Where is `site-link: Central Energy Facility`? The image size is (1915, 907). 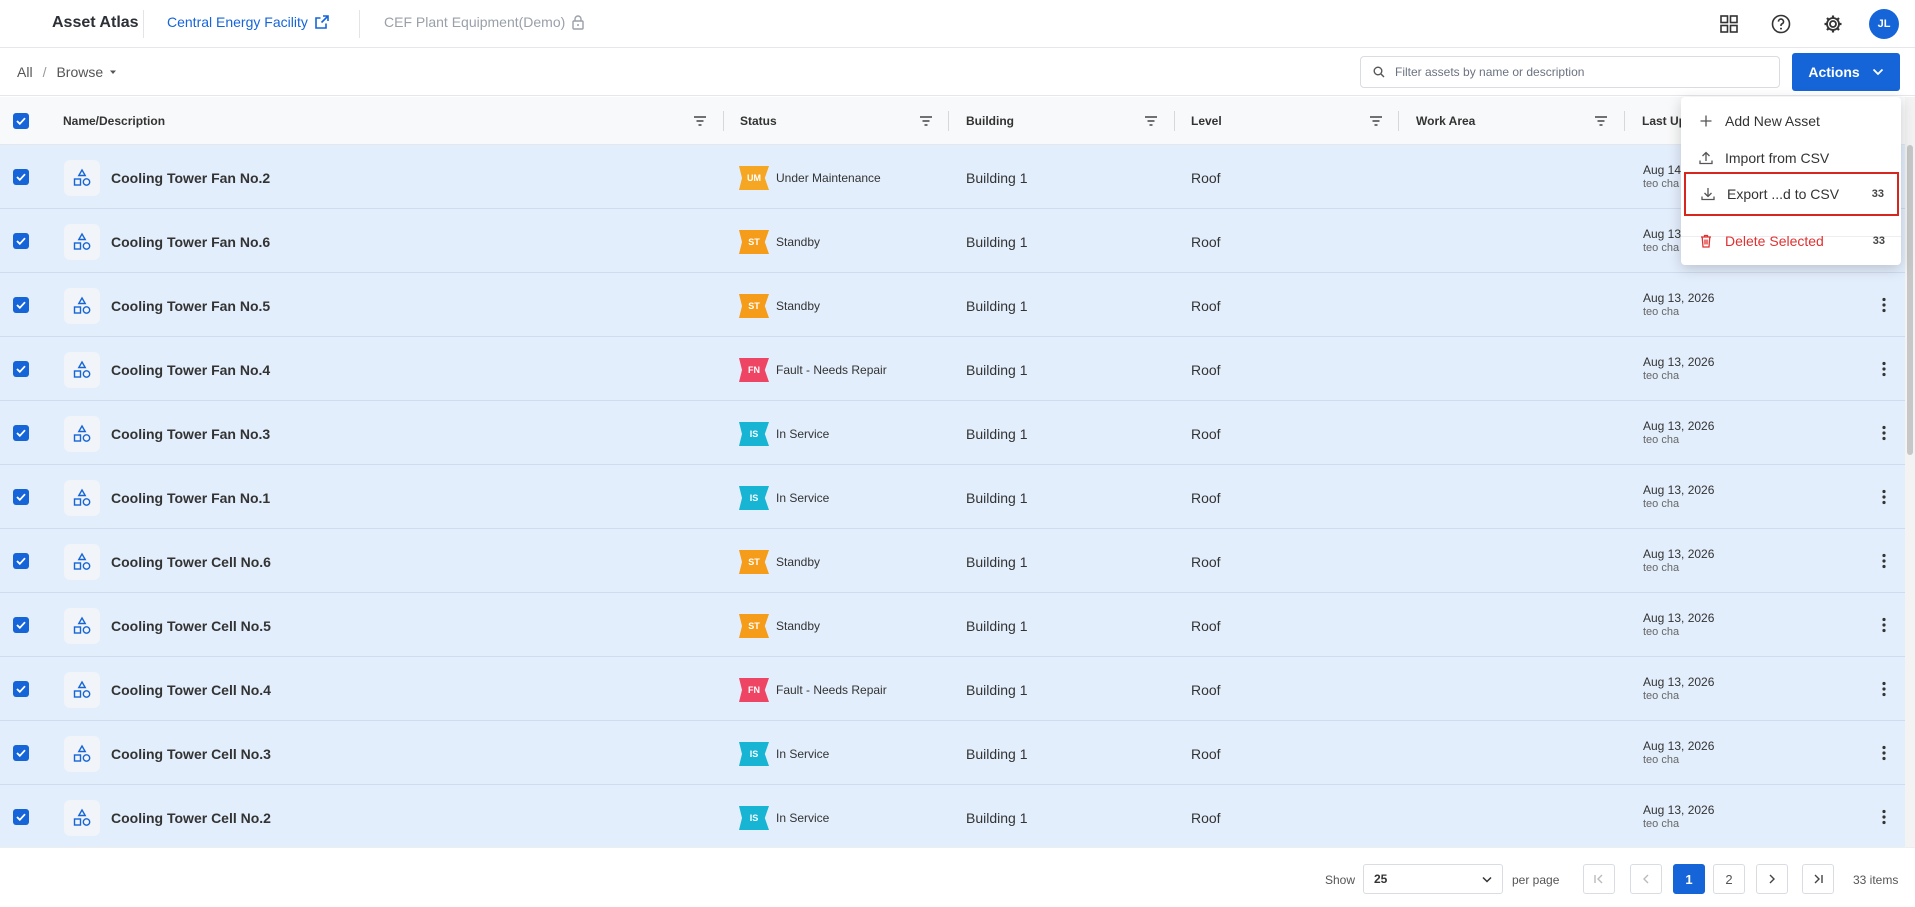 site-link: Central Energy Facility is located at coordinates (248, 22).